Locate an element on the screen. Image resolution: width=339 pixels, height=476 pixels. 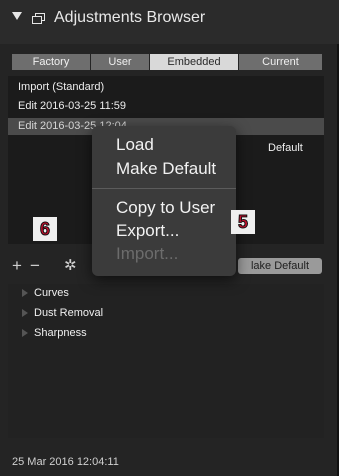
status-date: 25 Mar 2016 12:04:11 is located at coordinates (65, 462).